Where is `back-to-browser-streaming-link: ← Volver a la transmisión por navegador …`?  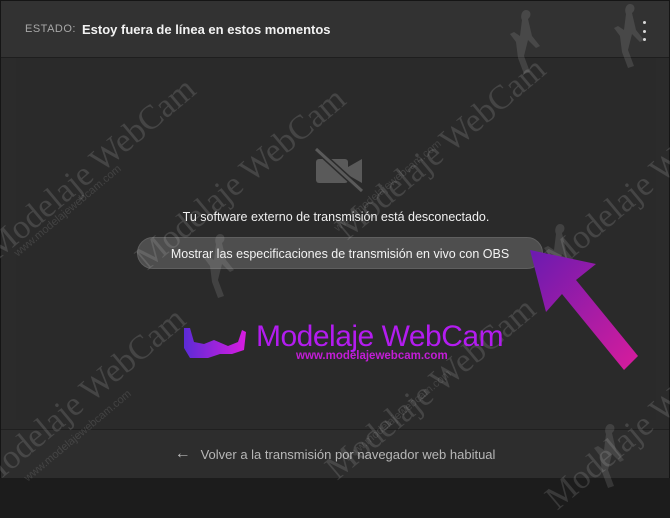 back-to-browser-streaming-link: ← Volver a la transmisión por navegador … is located at coordinates (335, 454).